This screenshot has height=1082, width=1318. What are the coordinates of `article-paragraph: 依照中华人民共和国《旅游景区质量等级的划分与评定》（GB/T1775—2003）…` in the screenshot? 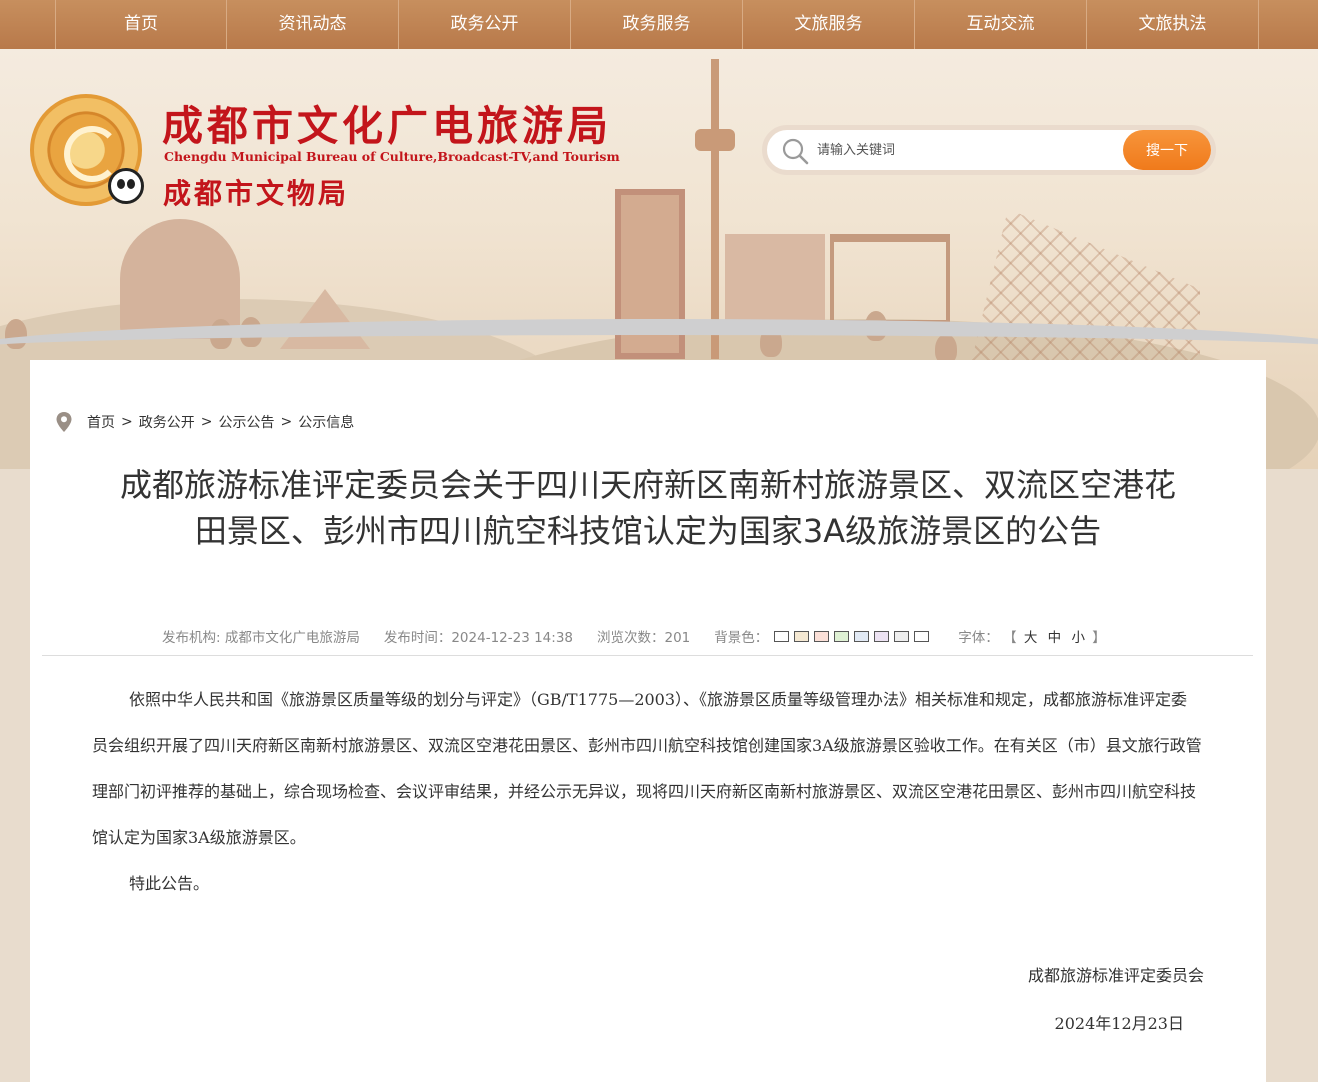 It's located at (647, 768).